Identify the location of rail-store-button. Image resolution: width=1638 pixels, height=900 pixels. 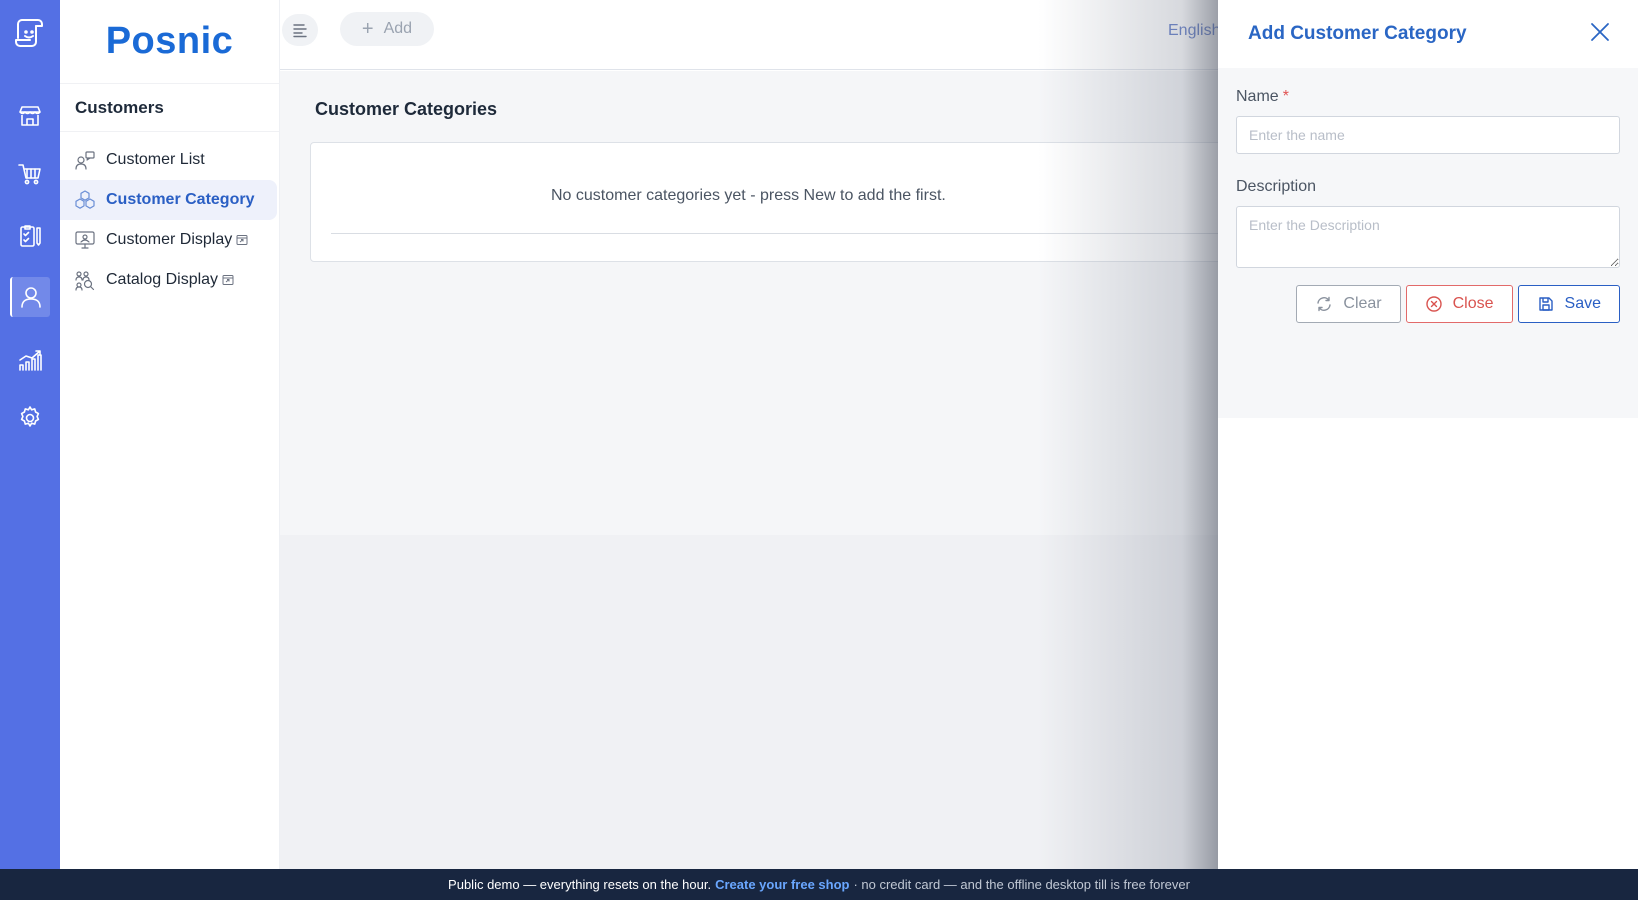
(30, 116).